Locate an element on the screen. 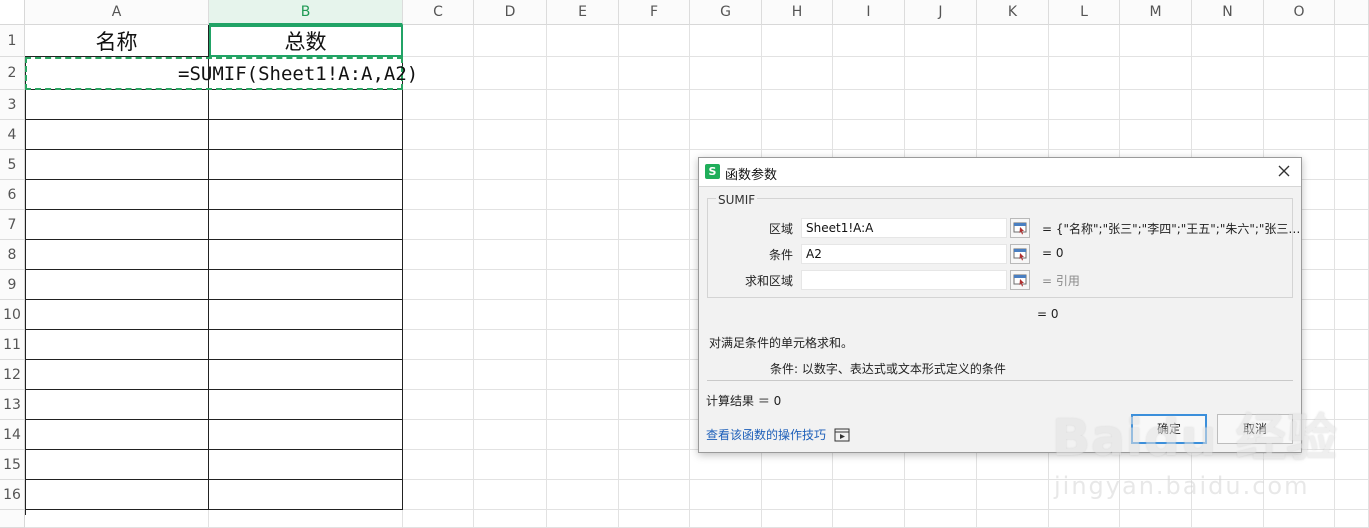 The image size is (1369, 528). row-header-12: 12 is located at coordinates (12, 375).